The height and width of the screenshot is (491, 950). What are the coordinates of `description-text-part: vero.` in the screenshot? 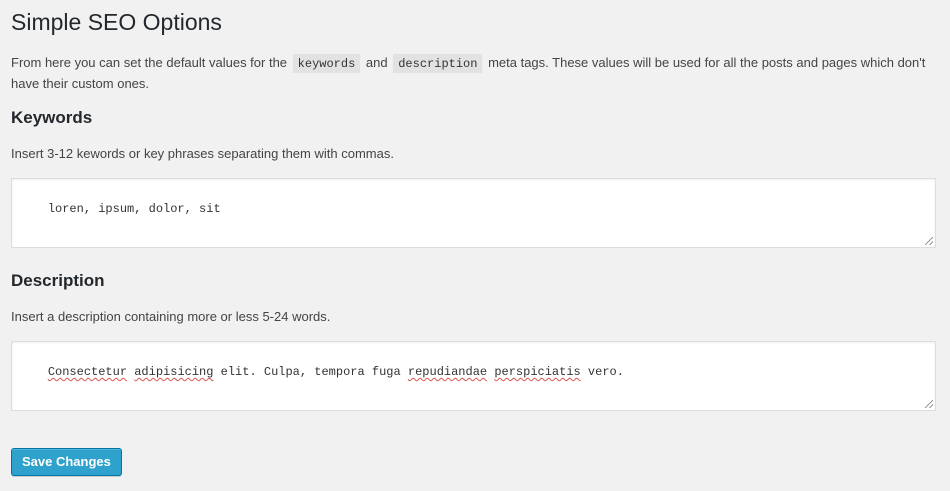 It's located at (602, 372).